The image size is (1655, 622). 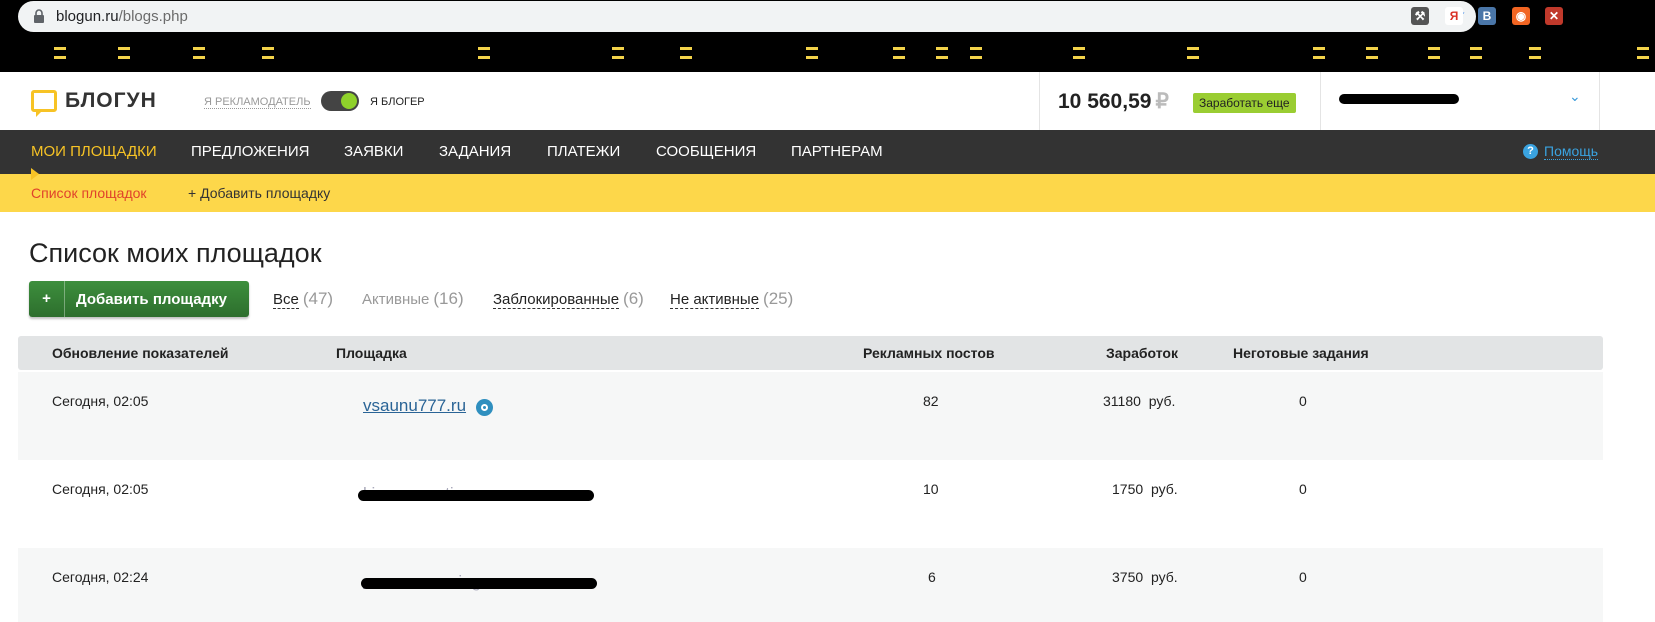 I want to click on col-earnings: Заработок, so click(x=1142, y=353).